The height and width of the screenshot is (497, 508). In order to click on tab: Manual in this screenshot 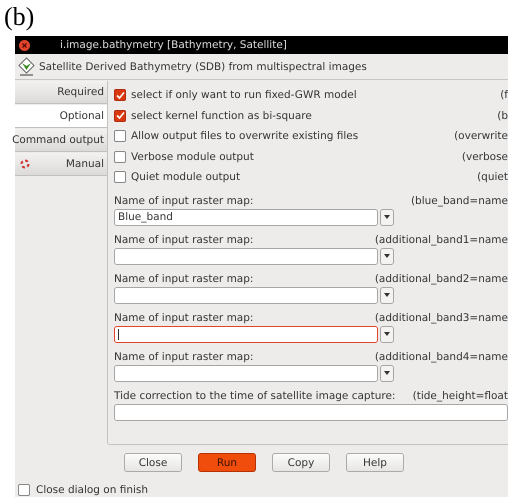, I will do `click(61, 164)`.